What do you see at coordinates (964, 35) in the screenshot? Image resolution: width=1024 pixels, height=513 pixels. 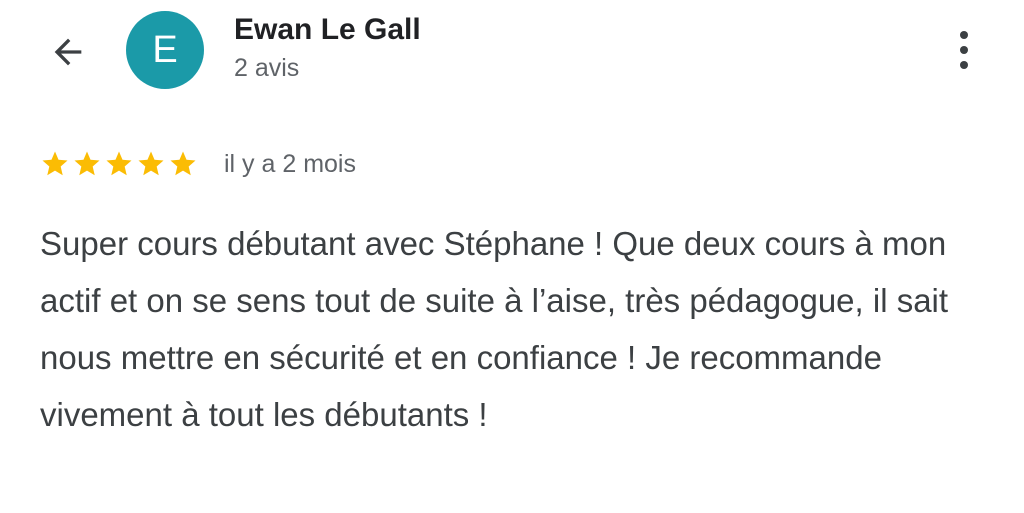 I see `more-vert-icon` at bounding box center [964, 35].